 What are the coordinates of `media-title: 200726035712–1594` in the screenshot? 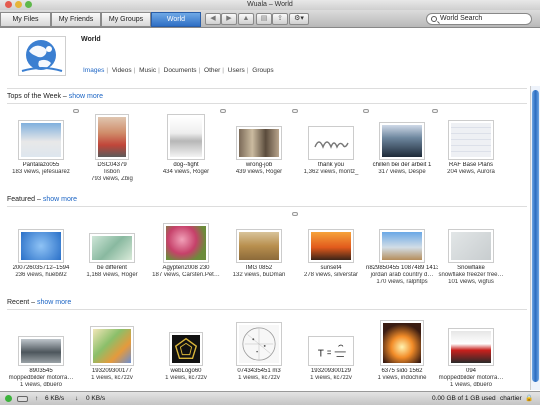 It's located at (41, 268).